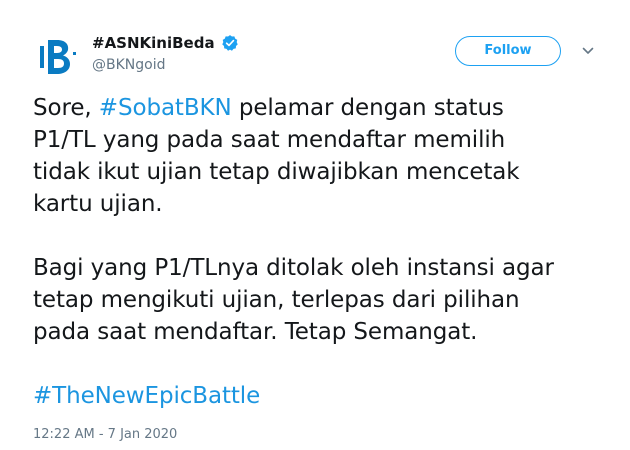 The height and width of the screenshot is (450, 630). What do you see at coordinates (105, 435) in the screenshot?
I see `tweet-timestamp: 12:22 AM - 7 Jan 2020` at bounding box center [105, 435].